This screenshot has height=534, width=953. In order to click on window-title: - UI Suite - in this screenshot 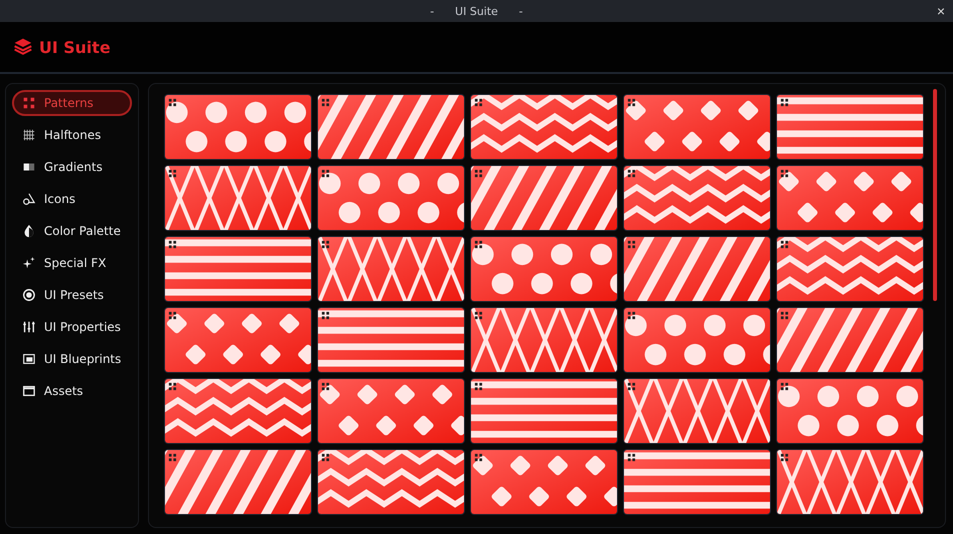, I will do `click(476, 11)`.